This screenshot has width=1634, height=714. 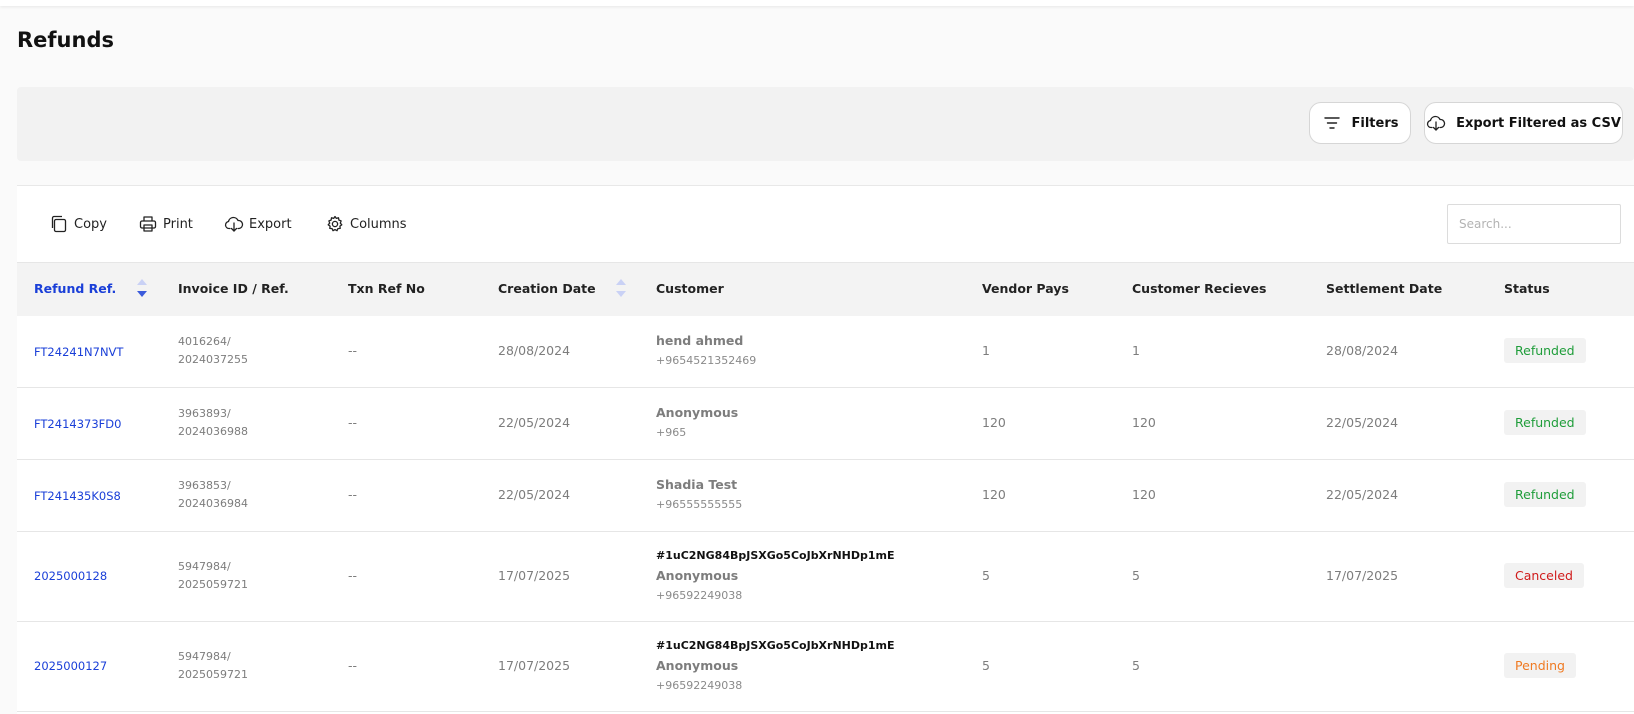 I want to click on vendor-pays: 1, so click(x=986, y=350).